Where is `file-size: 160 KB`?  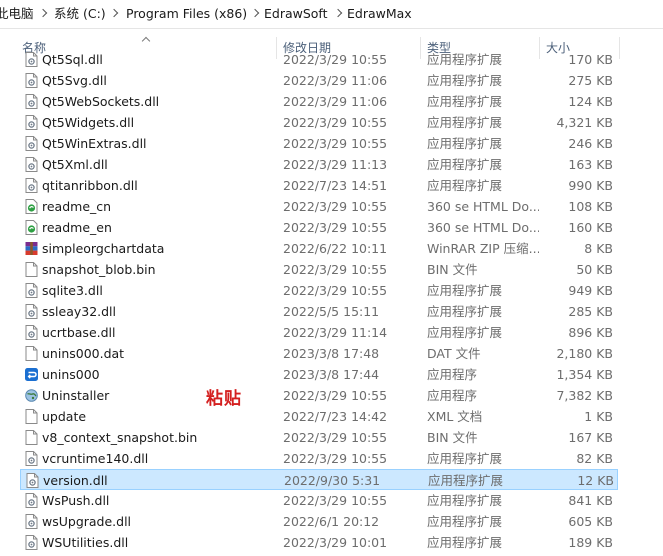
file-size: 160 KB is located at coordinates (590, 227).